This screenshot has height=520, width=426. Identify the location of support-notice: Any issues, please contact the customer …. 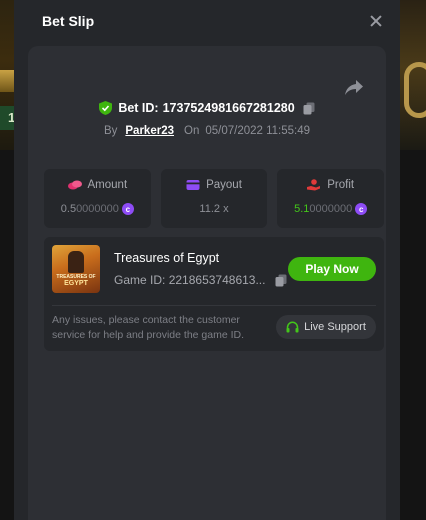
(148, 327).